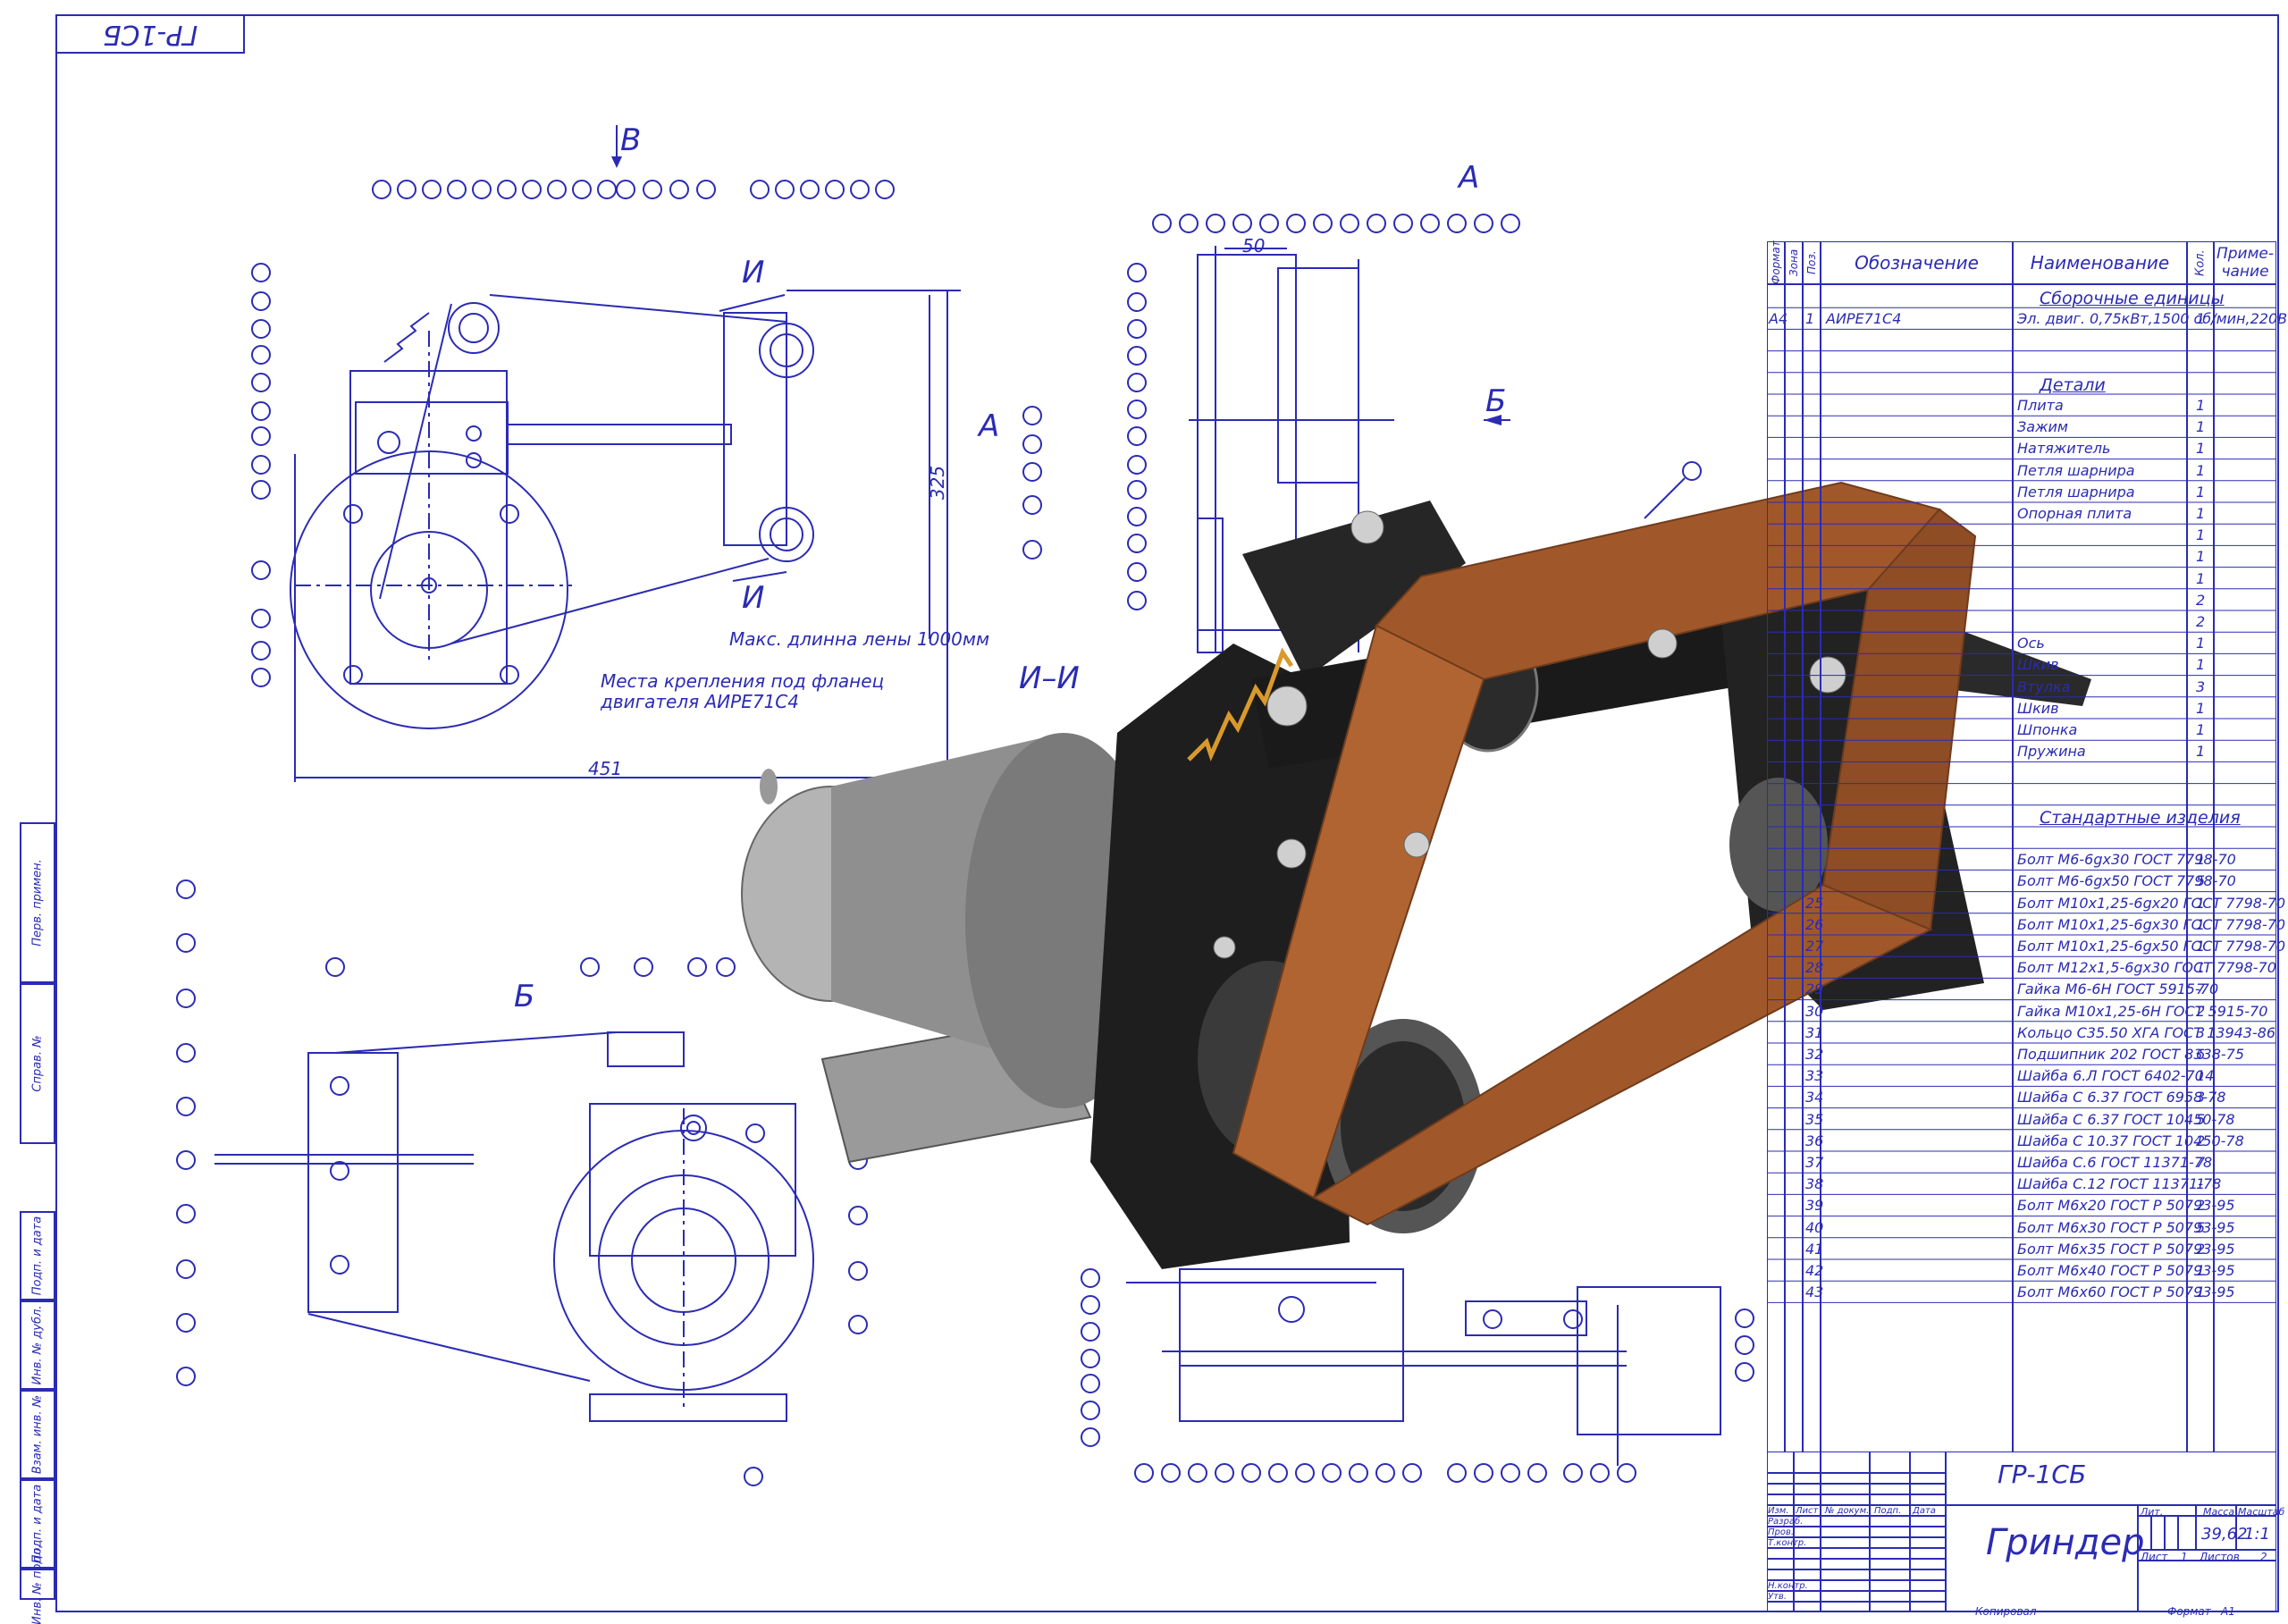 The width and height of the screenshot is (2288, 1624). I want to click on tkontr: Т.контр., so click(1788, 1543).